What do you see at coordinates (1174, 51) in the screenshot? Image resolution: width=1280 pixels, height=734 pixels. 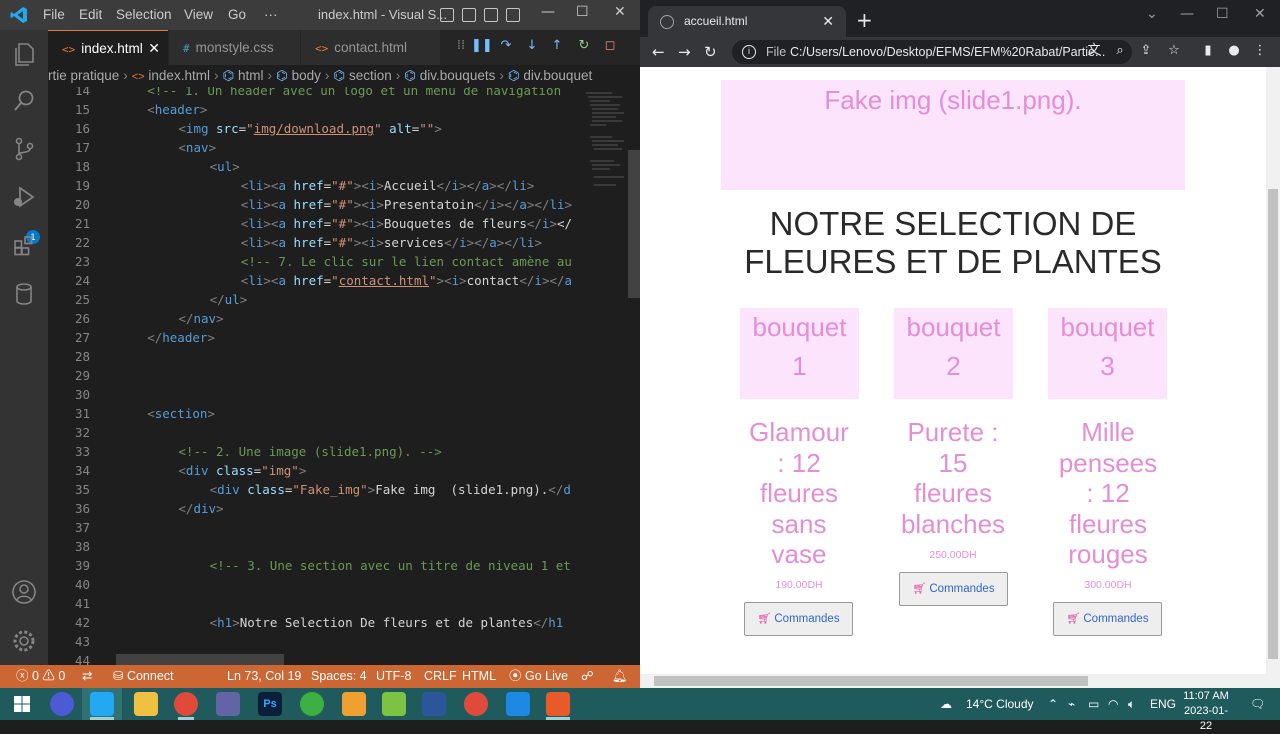 I see `bookmark-star-icon: ☆` at bounding box center [1174, 51].